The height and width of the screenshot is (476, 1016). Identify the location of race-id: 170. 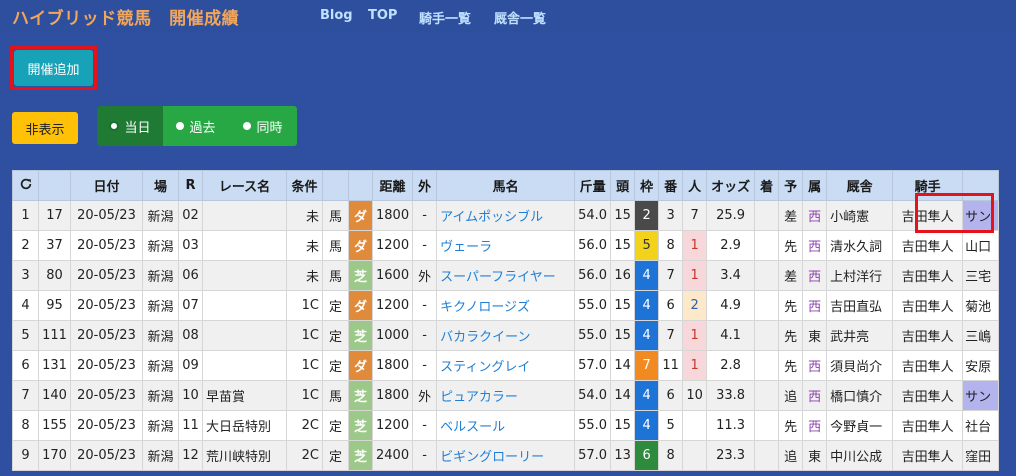
(54, 455).